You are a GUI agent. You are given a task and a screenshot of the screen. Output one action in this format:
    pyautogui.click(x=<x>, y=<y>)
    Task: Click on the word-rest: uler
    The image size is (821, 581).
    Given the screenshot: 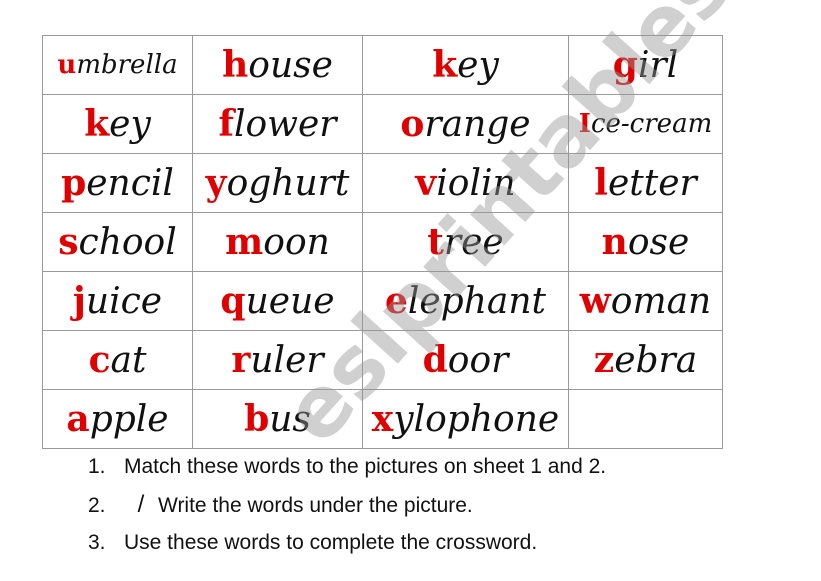 What is the action you would take?
    pyautogui.click(x=287, y=360)
    